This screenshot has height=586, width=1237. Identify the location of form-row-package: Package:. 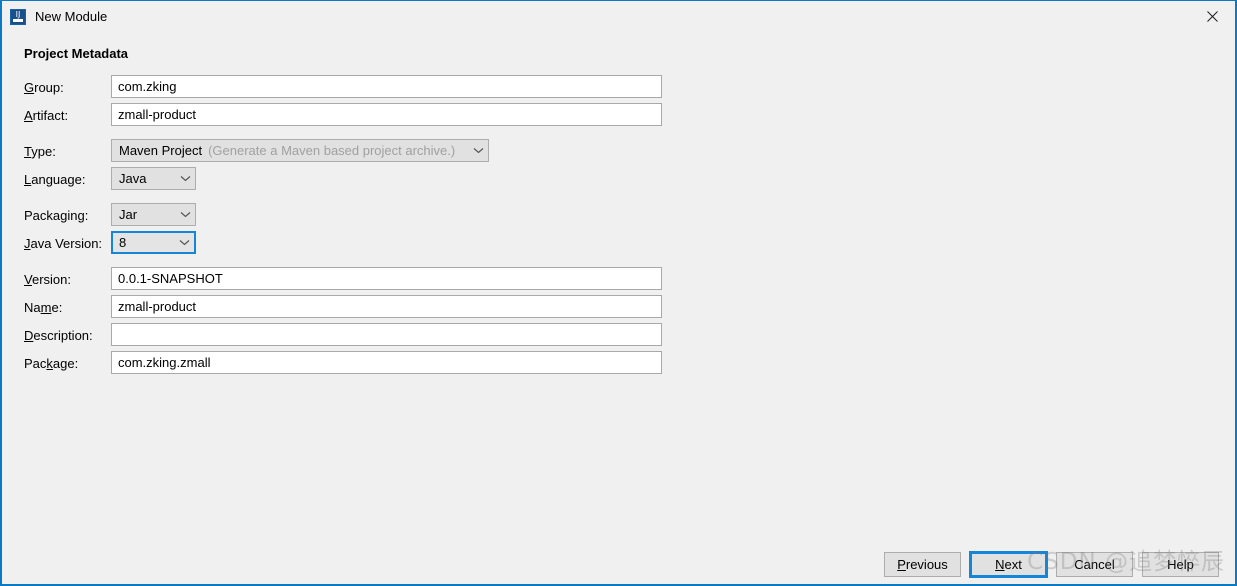
(364, 365).